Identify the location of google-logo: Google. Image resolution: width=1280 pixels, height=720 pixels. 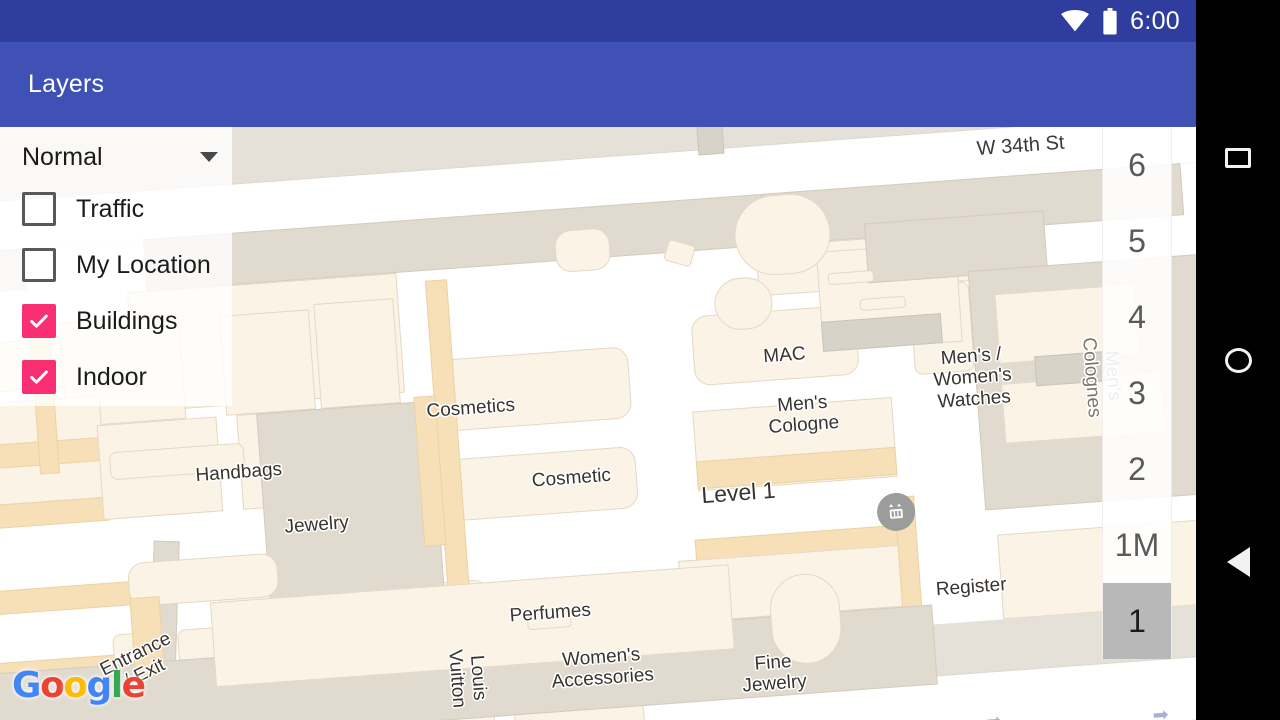
(79, 685).